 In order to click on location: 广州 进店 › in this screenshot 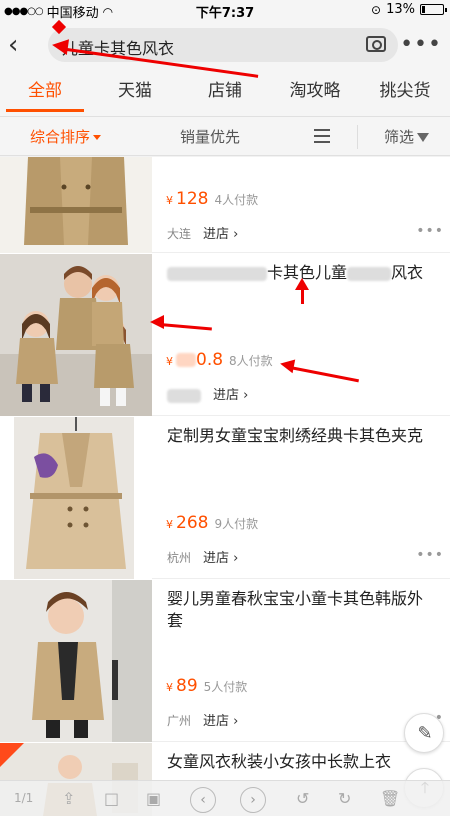, I will do `click(202, 719)`.